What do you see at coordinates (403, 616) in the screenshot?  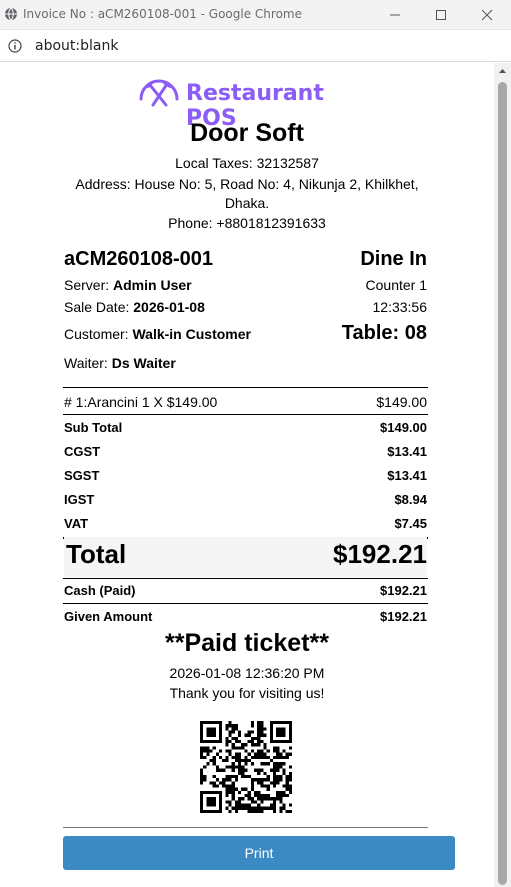 I see `given-value: $192.21` at bounding box center [403, 616].